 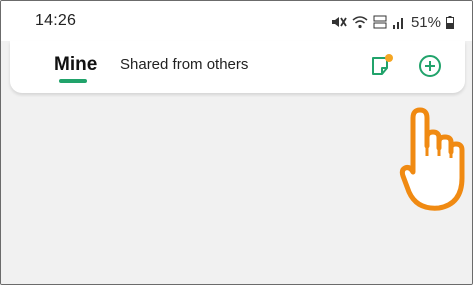 What do you see at coordinates (73, 81) in the screenshot?
I see `active-tab-indicator` at bounding box center [73, 81].